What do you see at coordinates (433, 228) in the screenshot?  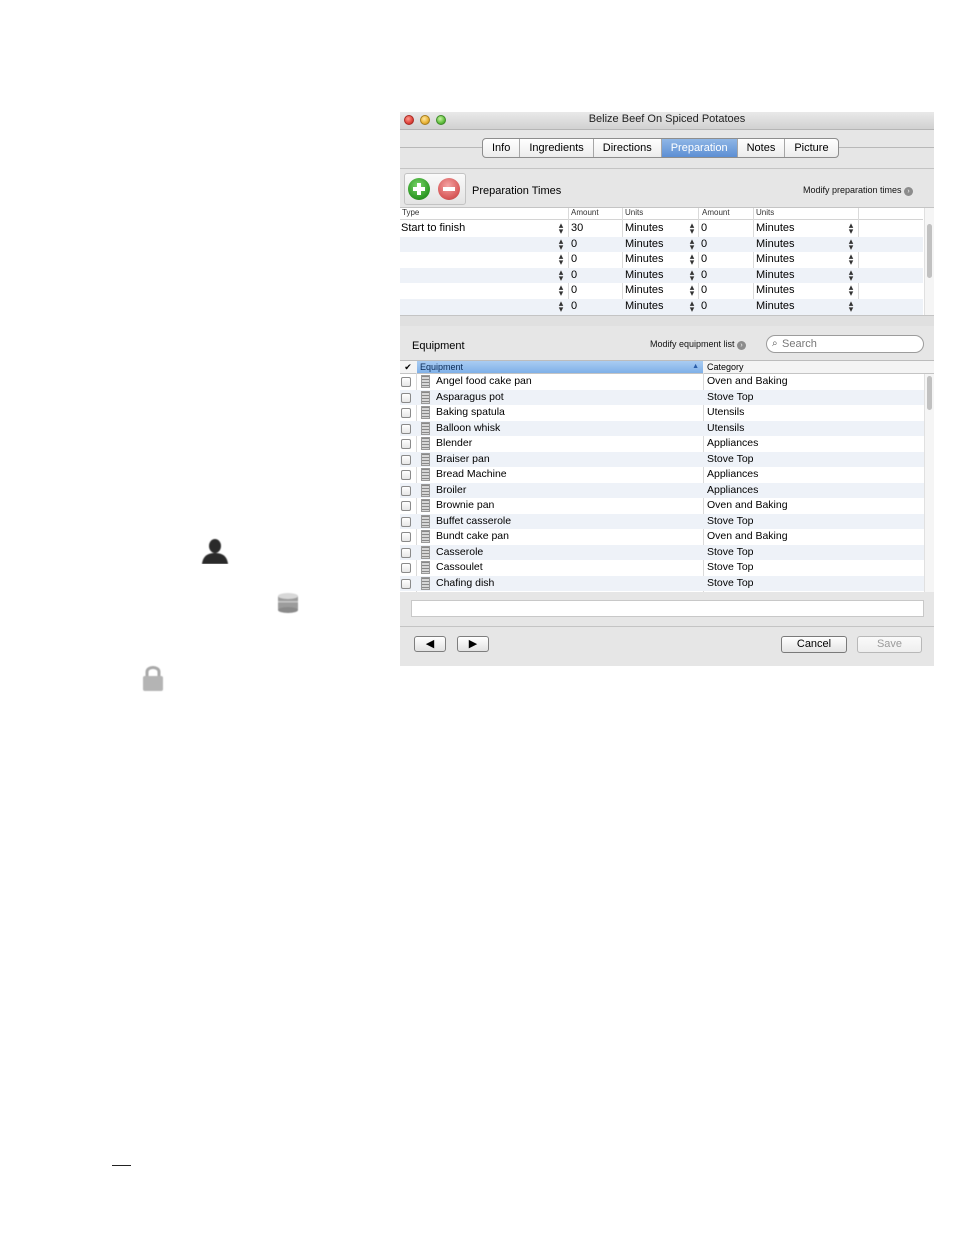 I see `prep-type: Start to finish` at bounding box center [433, 228].